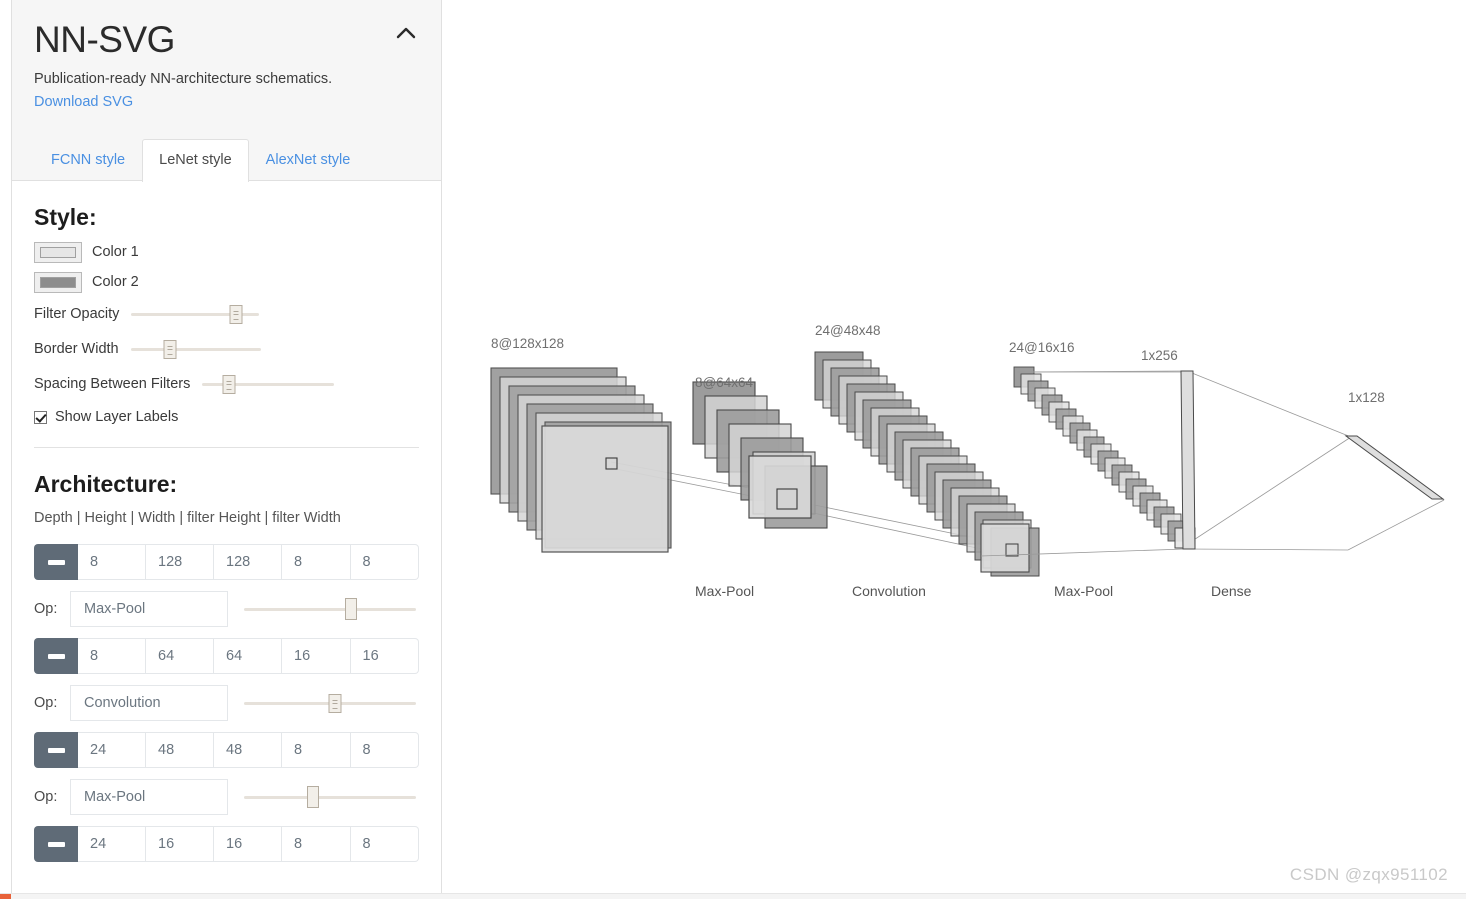  What do you see at coordinates (83, 102) in the screenshot?
I see `download-svg-link: Download SVG` at bounding box center [83, 102].